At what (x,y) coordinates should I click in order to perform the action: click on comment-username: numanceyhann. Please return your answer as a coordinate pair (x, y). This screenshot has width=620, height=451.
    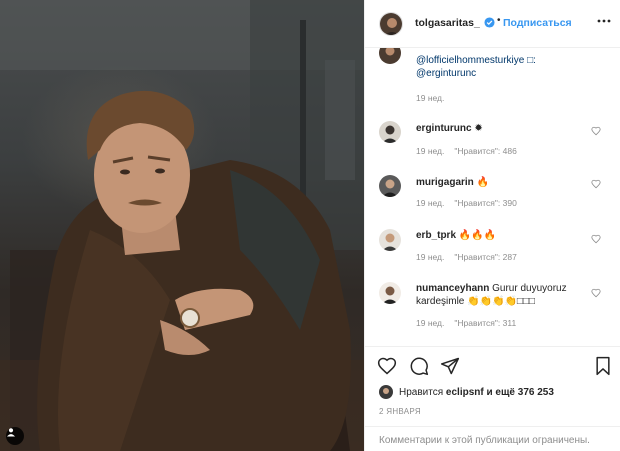
    Looking at the image, I should click on (452, 288).